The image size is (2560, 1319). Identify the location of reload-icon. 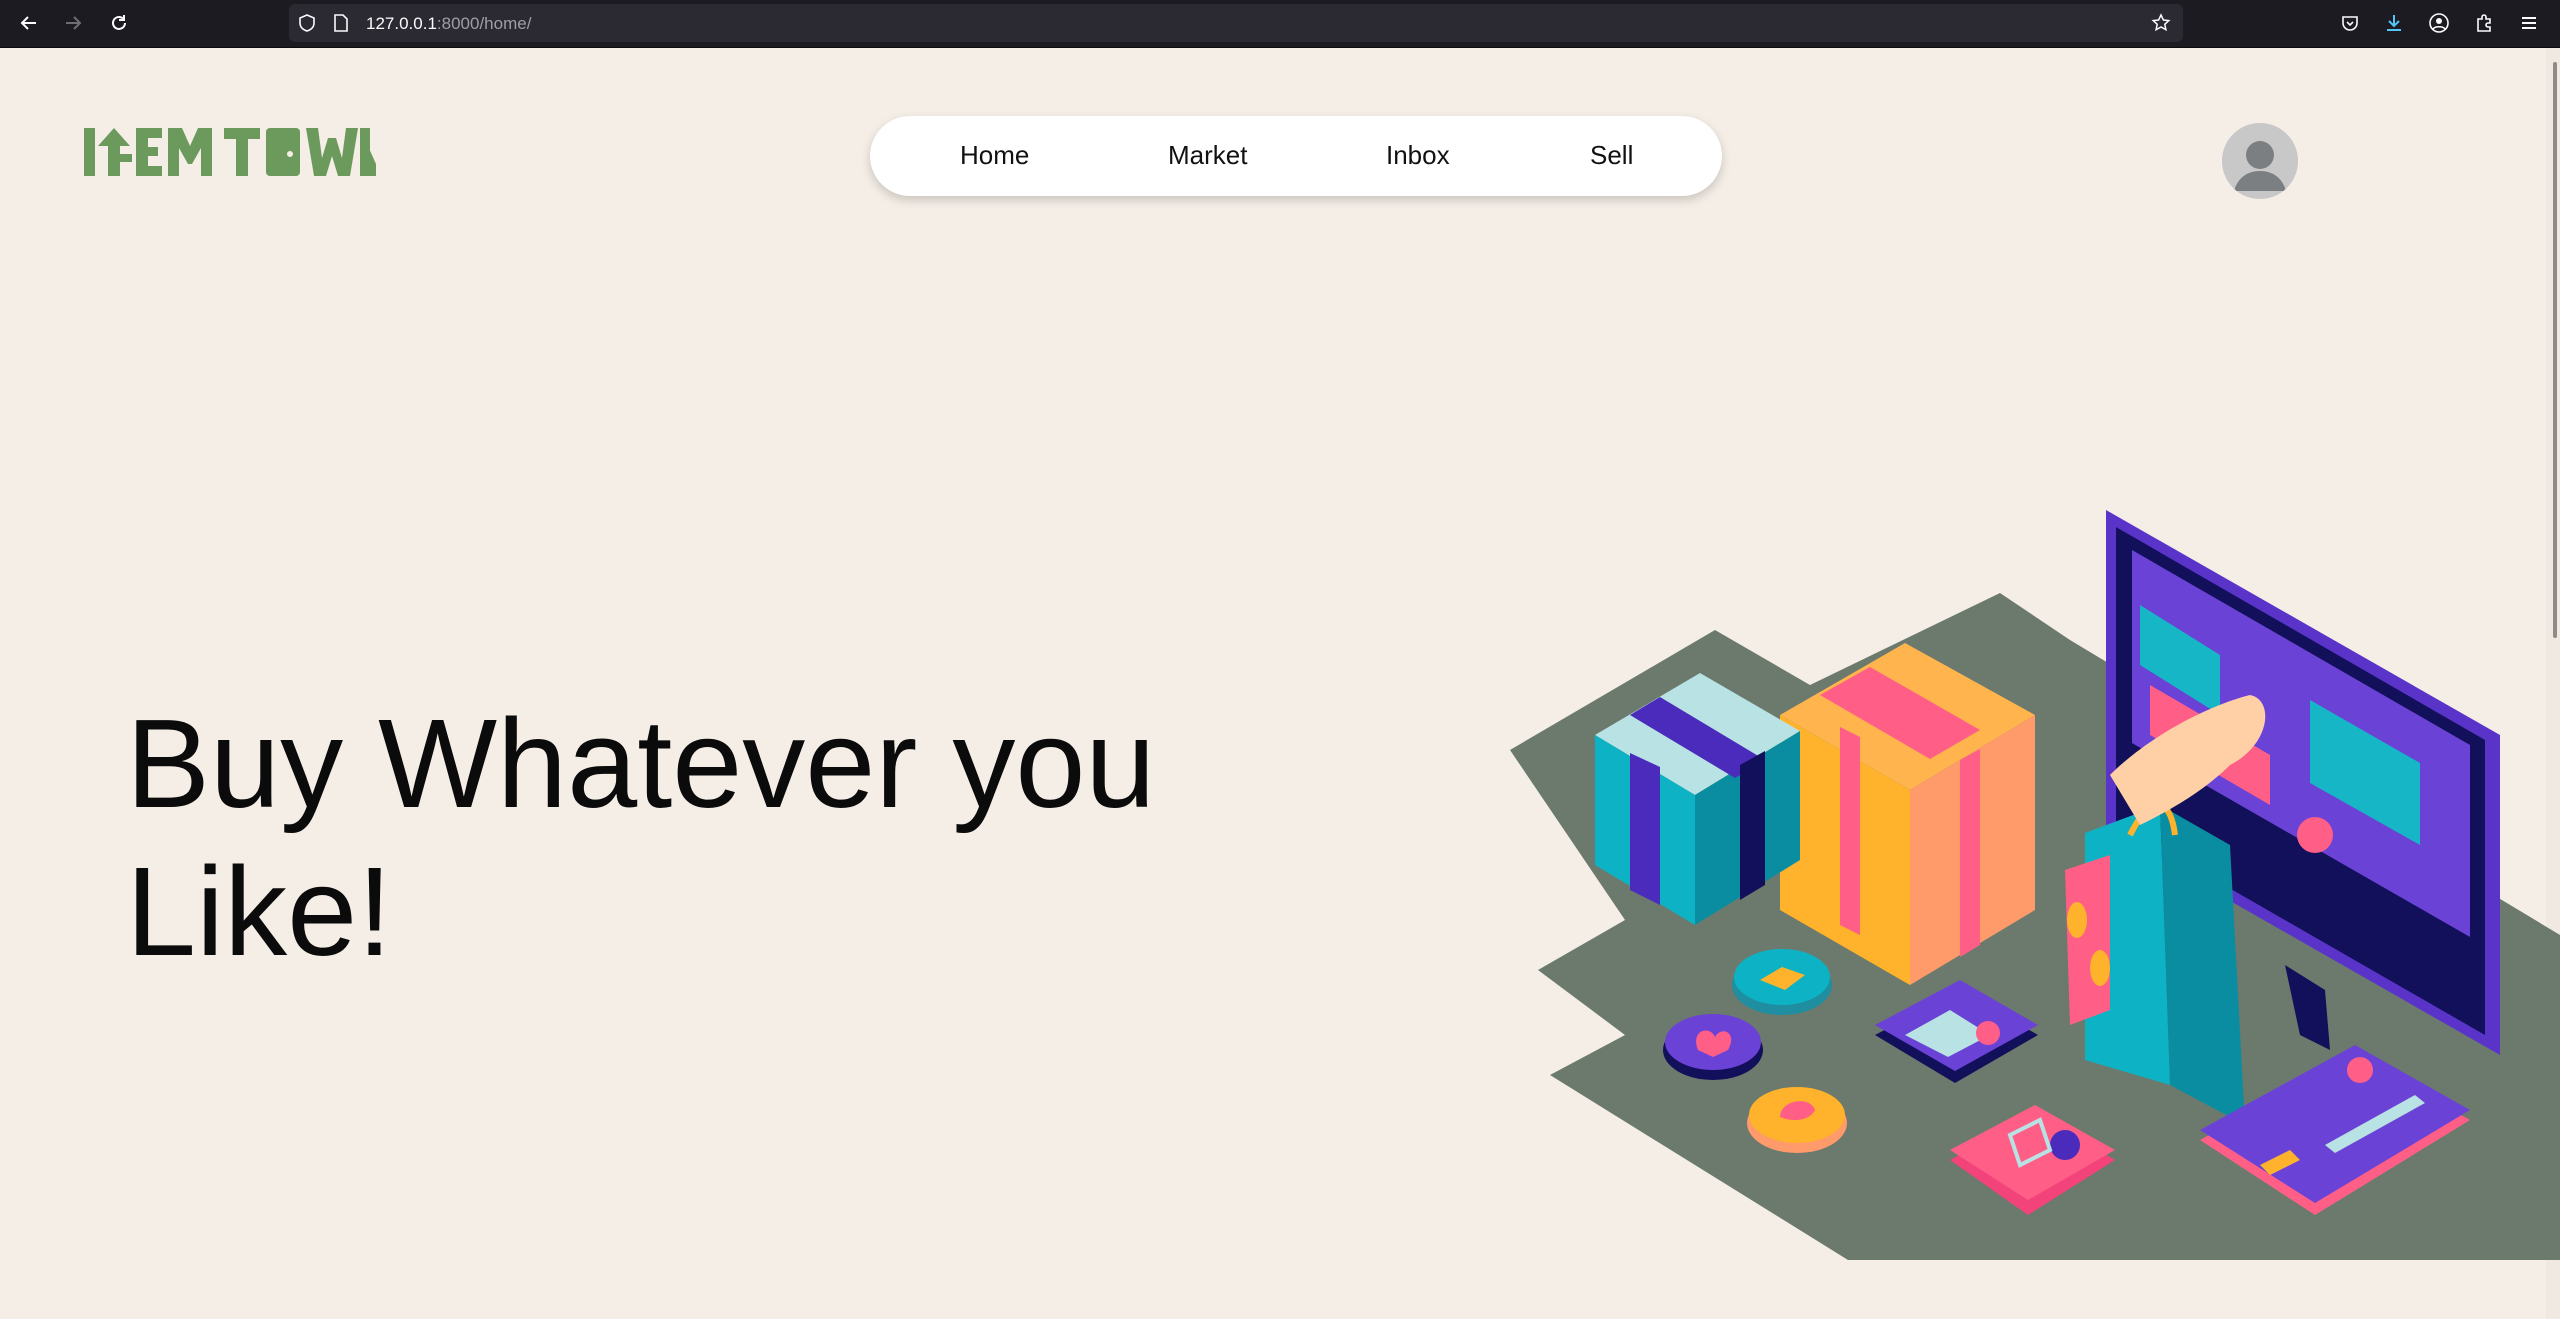
(119, 22).